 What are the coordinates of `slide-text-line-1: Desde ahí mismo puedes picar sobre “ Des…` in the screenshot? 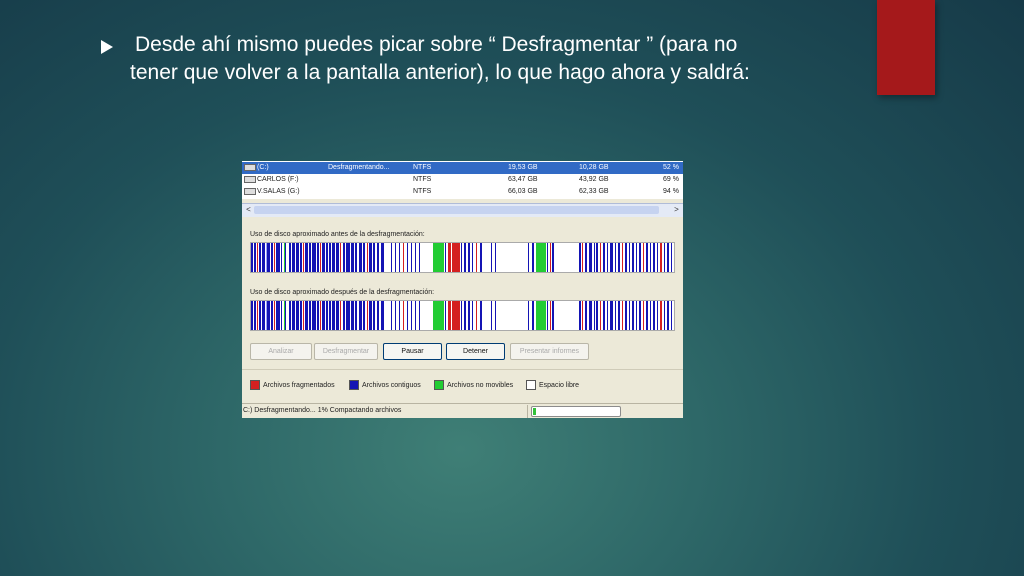 It's located at (436, 44).